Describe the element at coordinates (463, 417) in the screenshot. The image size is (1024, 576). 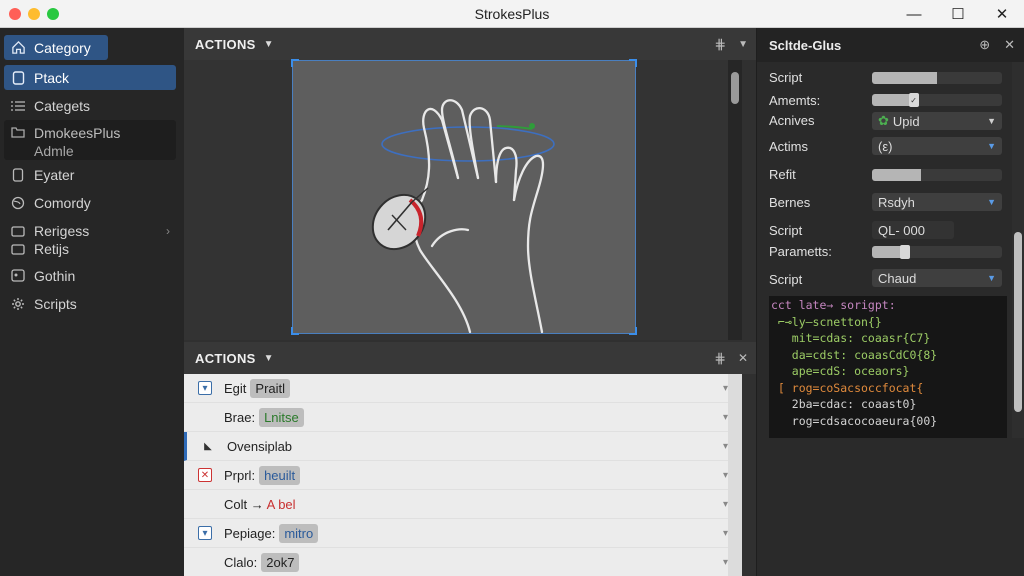
I see `list-item: Brae: Lnitse ▾` at that location.